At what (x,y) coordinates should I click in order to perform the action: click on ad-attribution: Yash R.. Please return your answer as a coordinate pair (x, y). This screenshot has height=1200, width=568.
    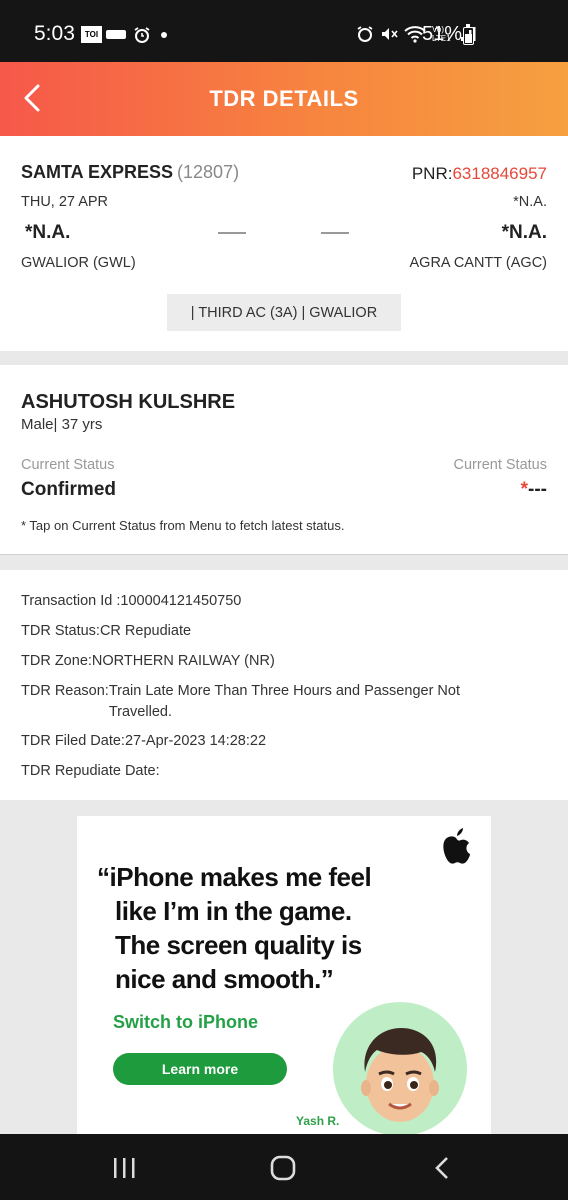
    Looking at the image, I should click on (318, 1121).